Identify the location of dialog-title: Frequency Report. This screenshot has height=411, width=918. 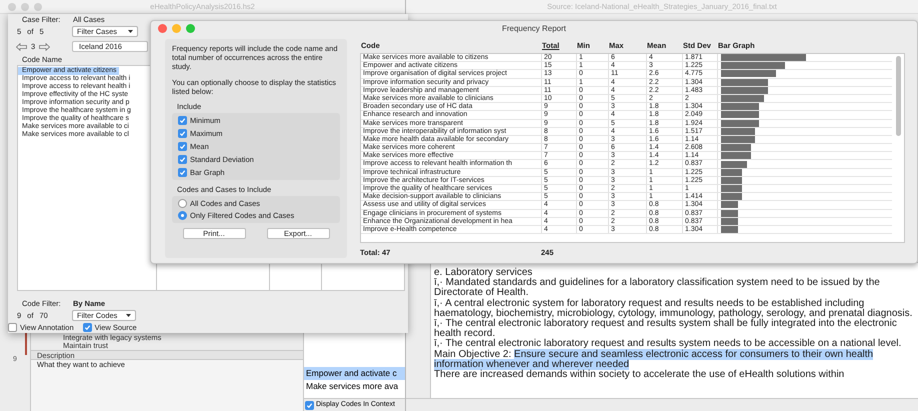
(534, 28).